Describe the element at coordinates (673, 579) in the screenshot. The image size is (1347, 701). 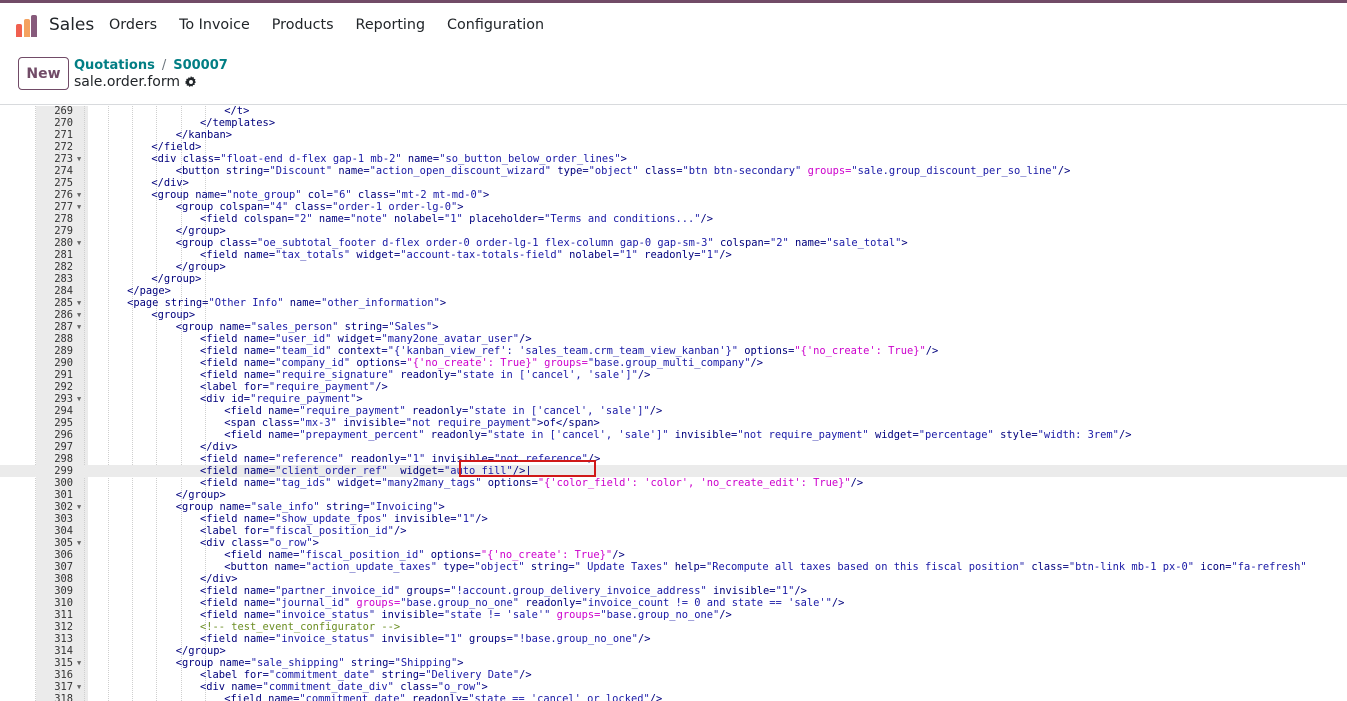
I see `code-line: 308 </div>` at that location.